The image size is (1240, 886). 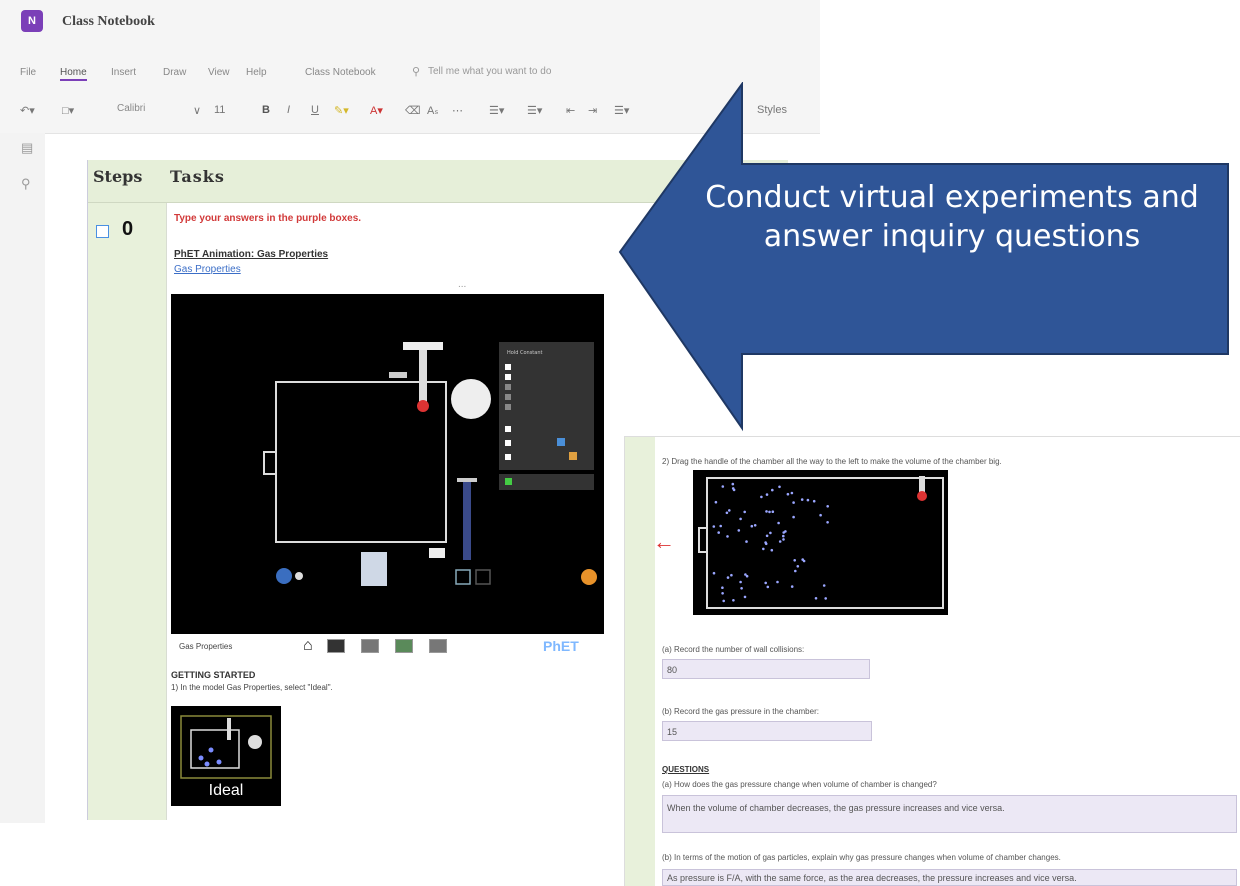 I want to click on clear-format-icon: ⌫, so click(x=413, y=110).